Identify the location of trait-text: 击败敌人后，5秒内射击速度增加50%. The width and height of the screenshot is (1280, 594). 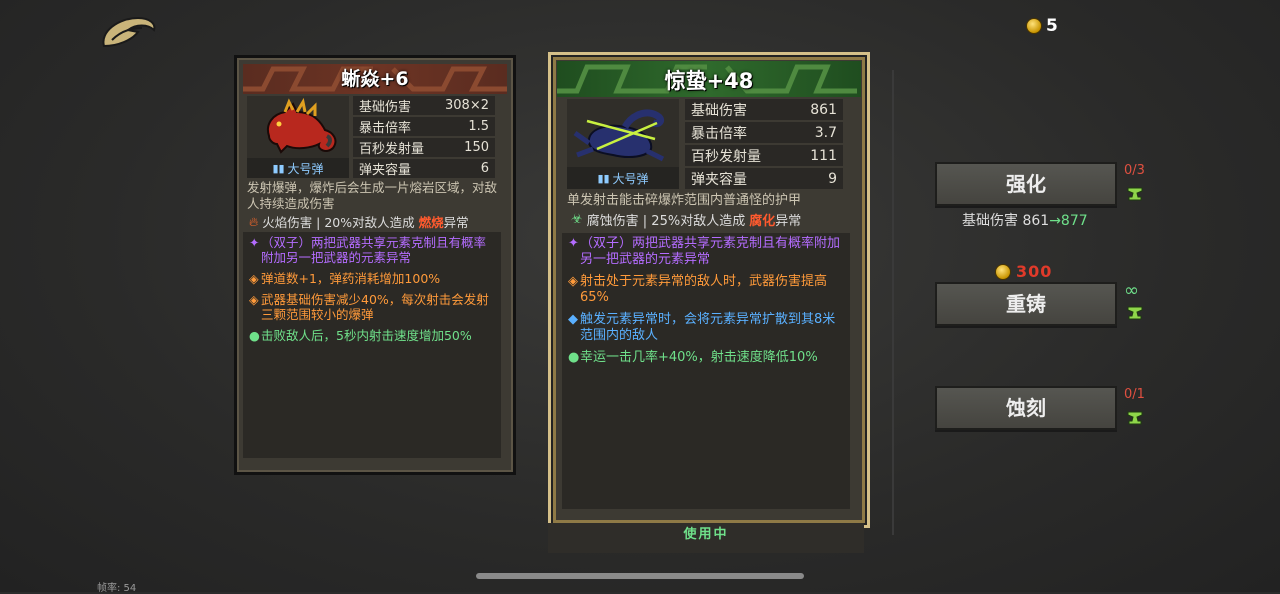
(366, 335).